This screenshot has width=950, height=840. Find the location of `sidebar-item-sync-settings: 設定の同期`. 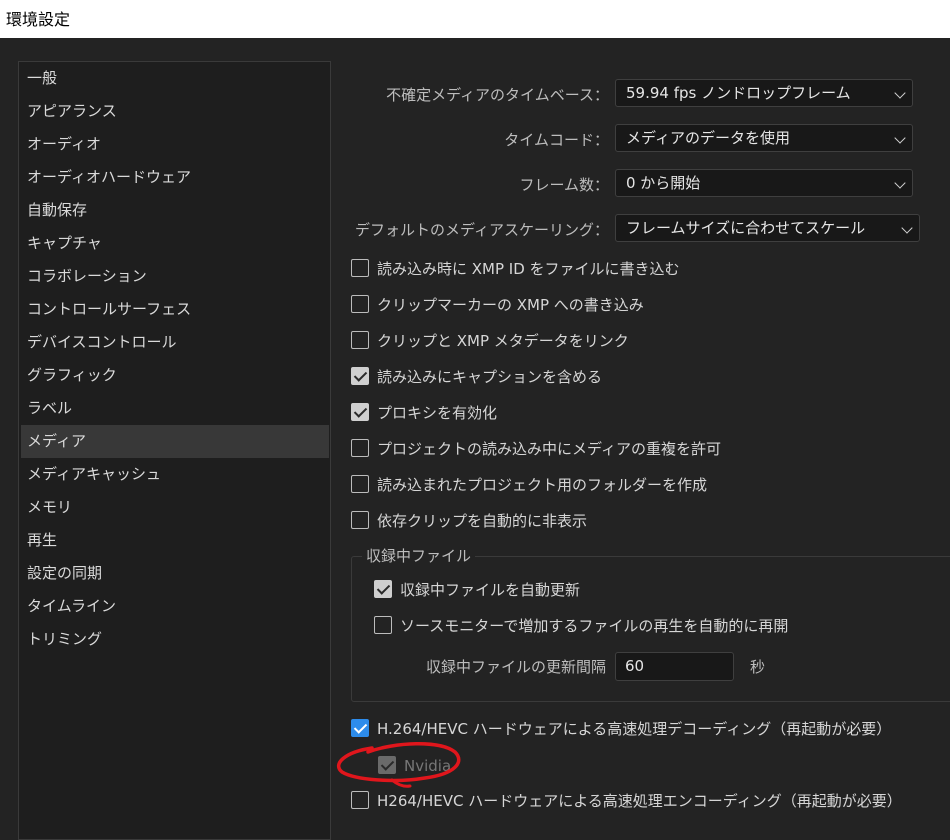

sidebar-item-sync-settings: 設定の同期 is located at coordinates (175, 573).